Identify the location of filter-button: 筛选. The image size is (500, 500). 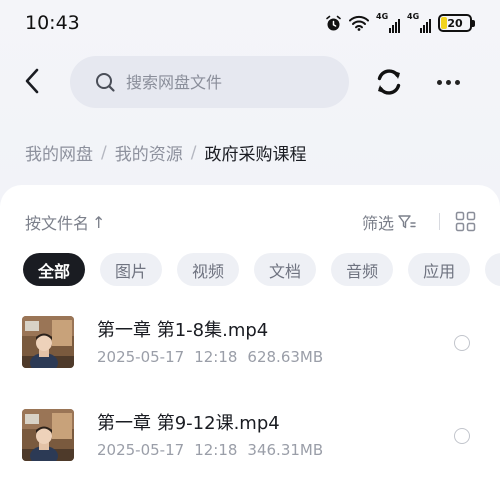
(389, 222).